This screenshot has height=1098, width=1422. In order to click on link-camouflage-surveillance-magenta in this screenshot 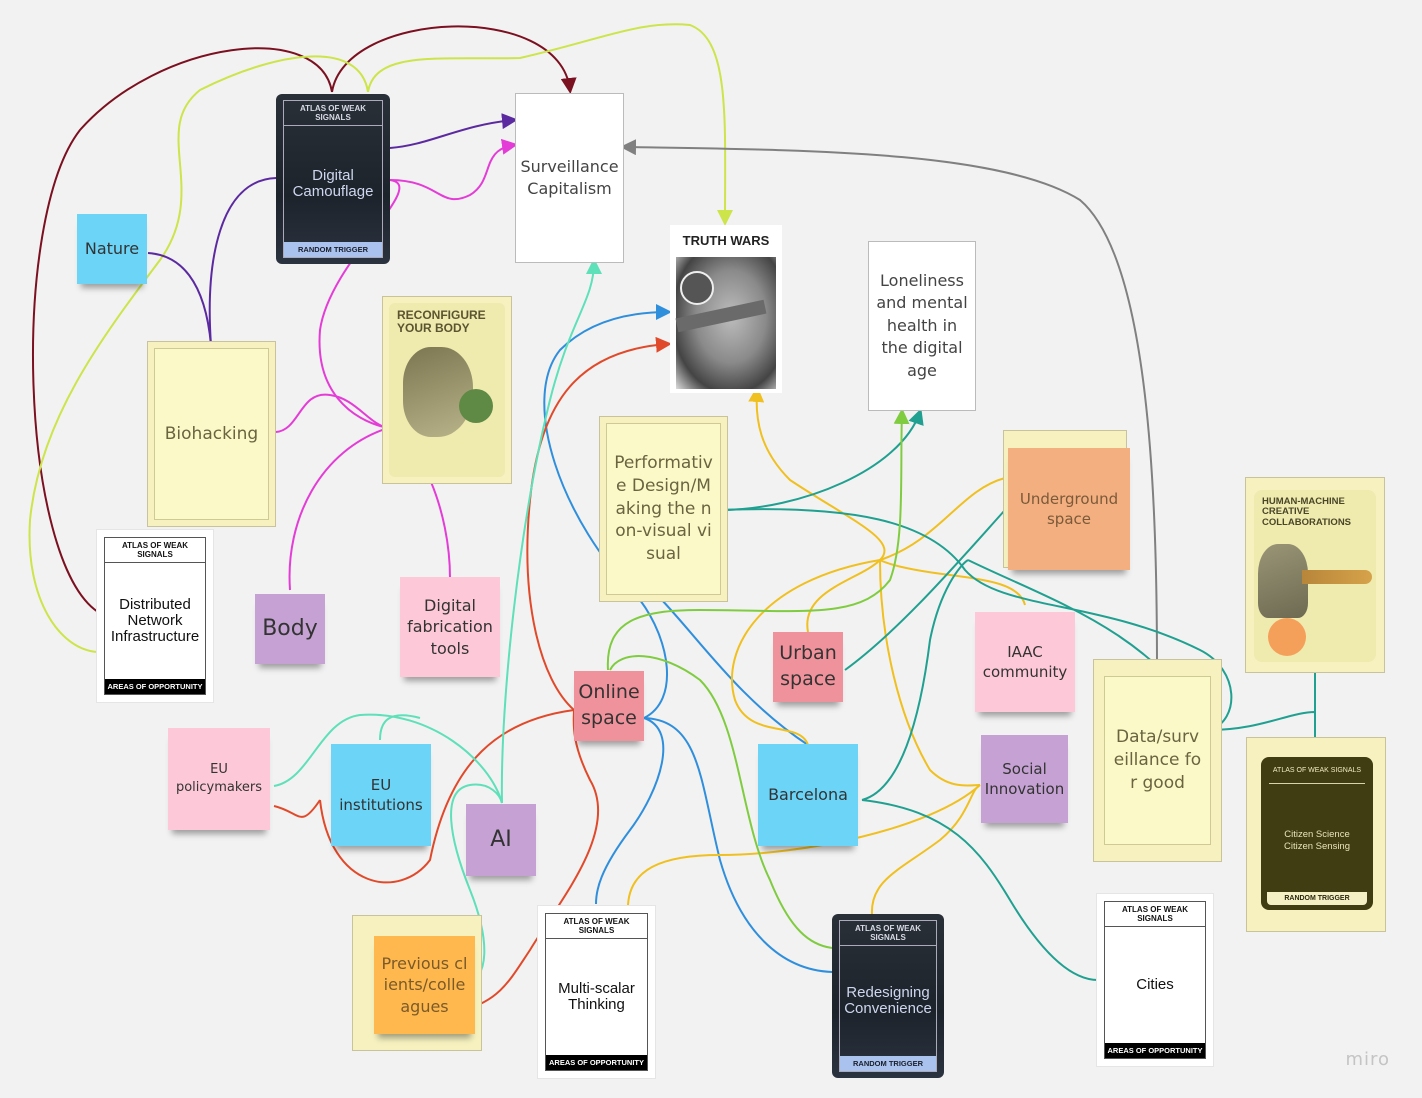, I will do `click(453, 169)`.